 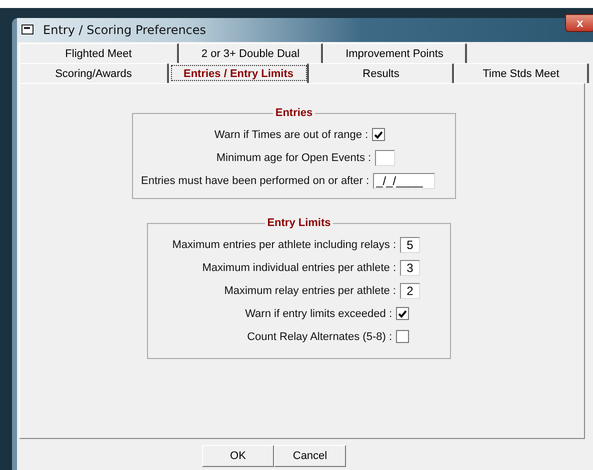 I want to click on group-title: Entry Limits, so click(x=299, y=223).